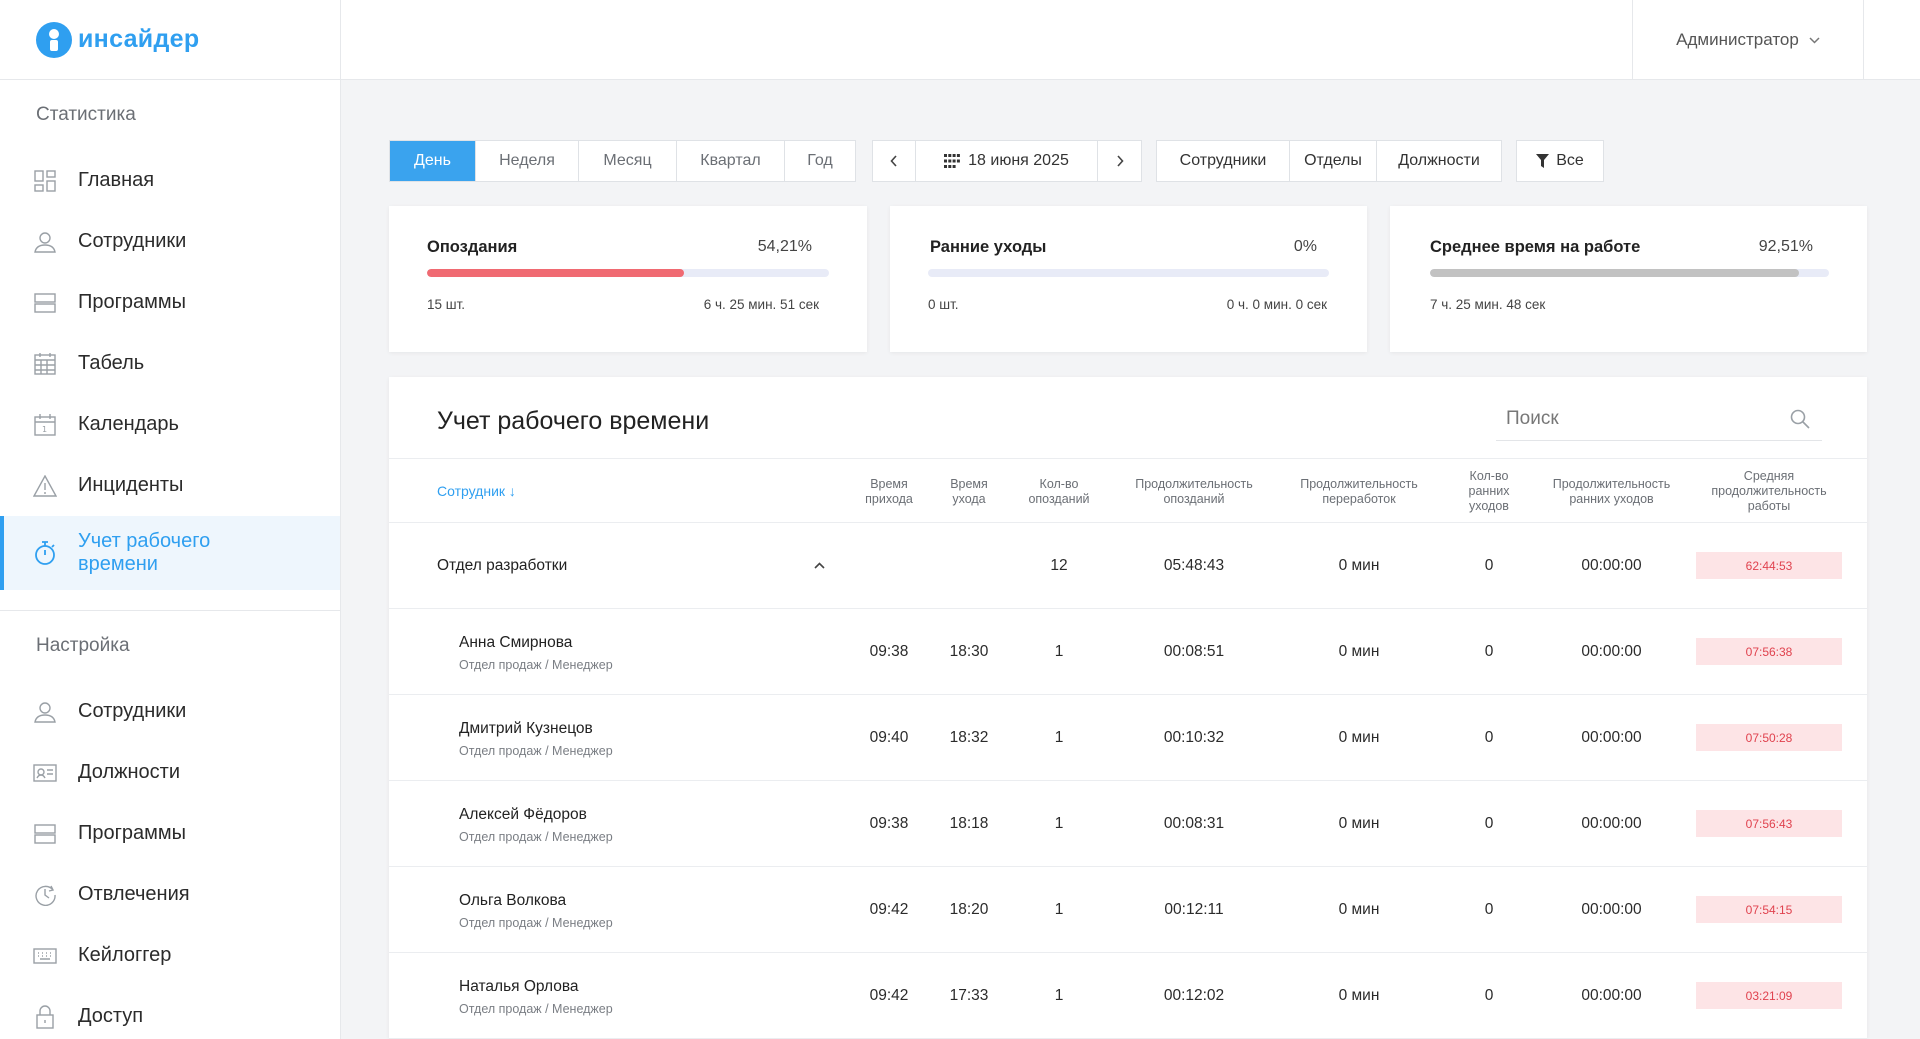 The width and height of the screenshot is (1920, 1039). Describe the element at coordinates (170, 772) in the screenshot. I see `sidebar-item-positions: Должности` at that location.